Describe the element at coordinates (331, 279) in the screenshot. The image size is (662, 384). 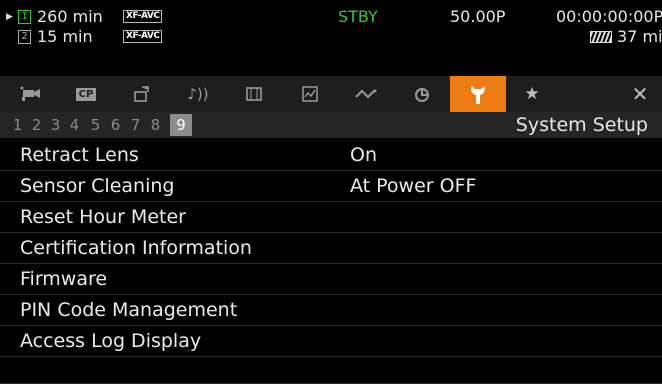
I see `menu-item-firmware: Firmware` at that location.